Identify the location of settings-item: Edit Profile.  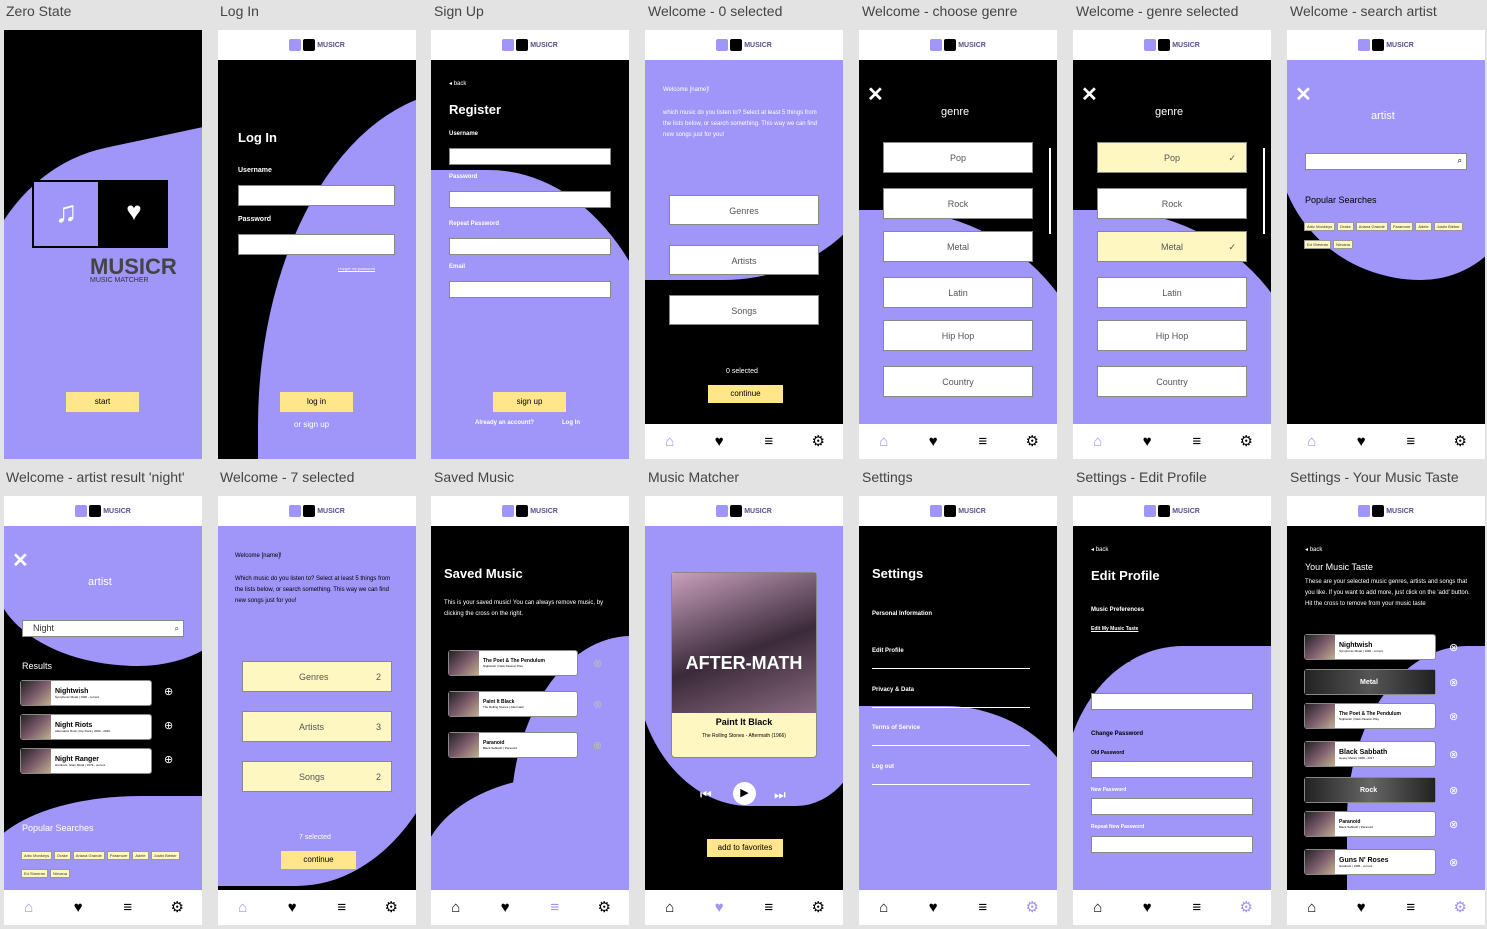
(951, 658).